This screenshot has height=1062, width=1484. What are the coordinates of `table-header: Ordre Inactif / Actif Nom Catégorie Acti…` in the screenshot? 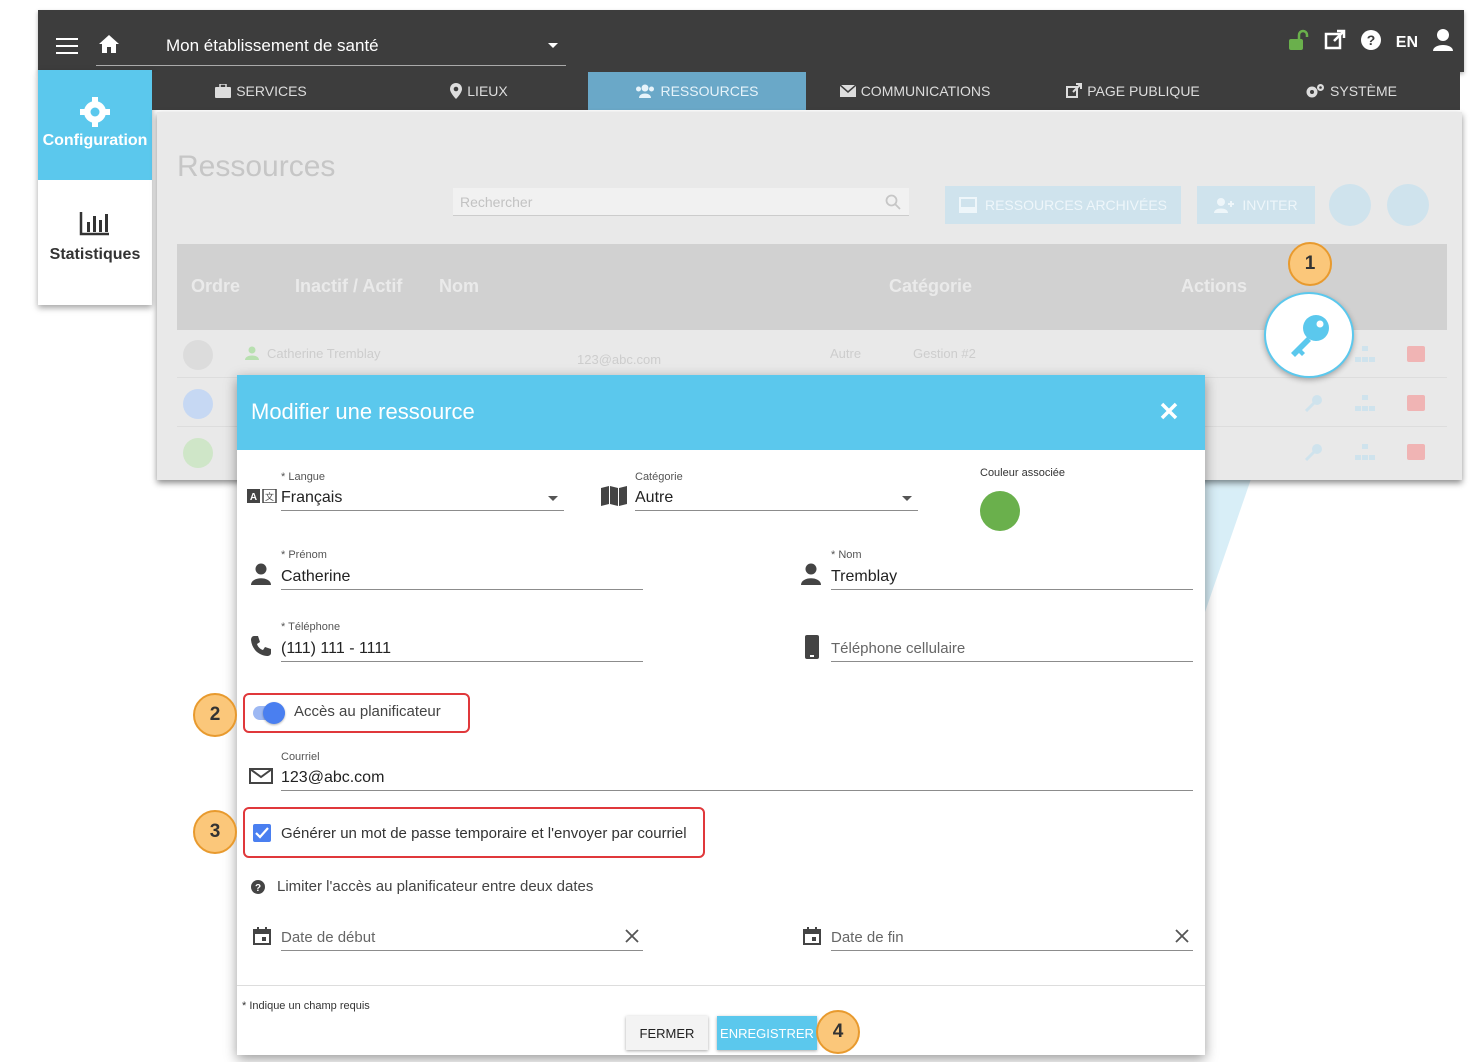 It's located at (812, 287).